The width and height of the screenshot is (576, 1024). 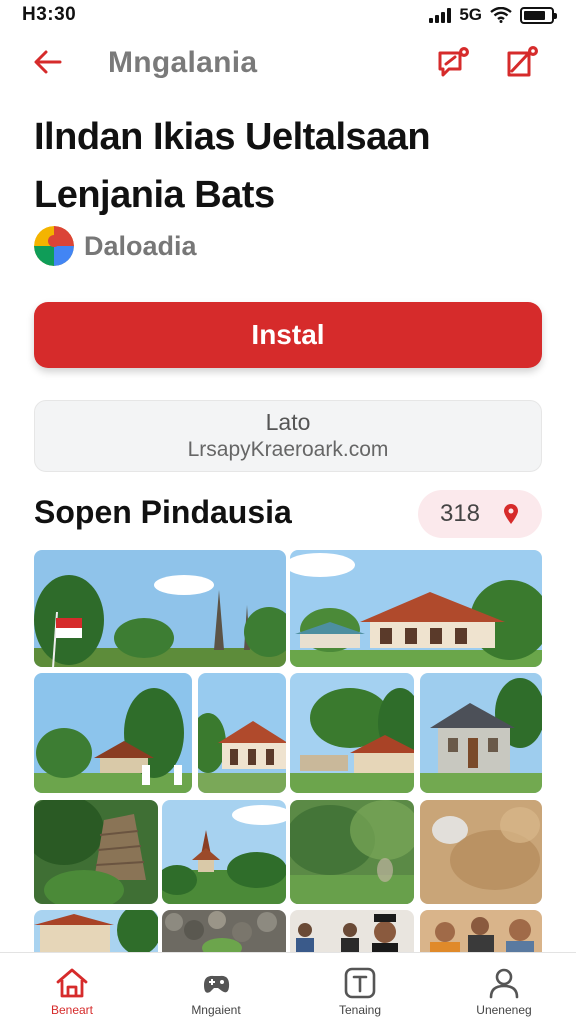 I want to click on photo-blurred-wood, so click(x=481, y=852).